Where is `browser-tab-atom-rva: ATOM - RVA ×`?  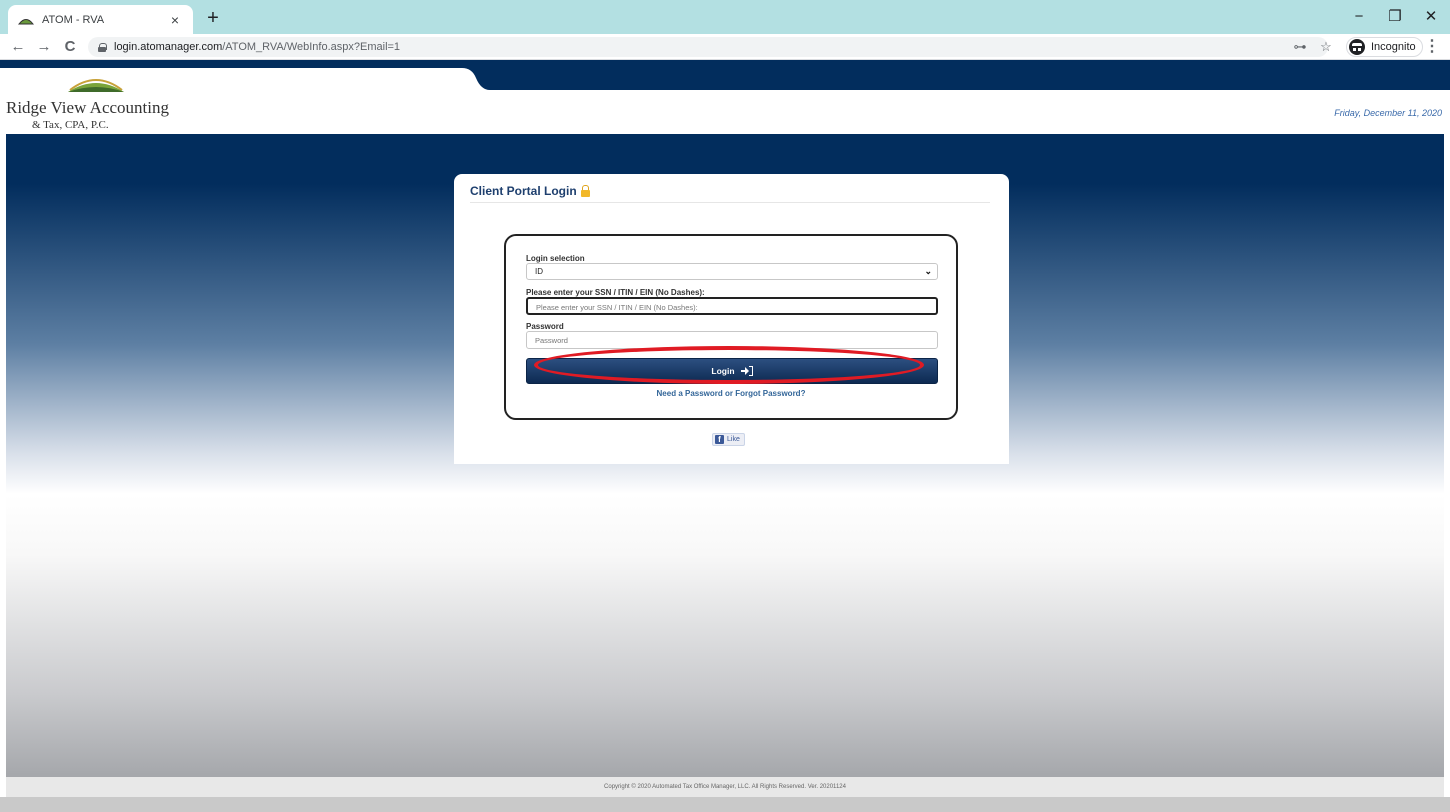 browser-tab-atom-rva: ATOM - RVA × is located at coordinates (100, 19).